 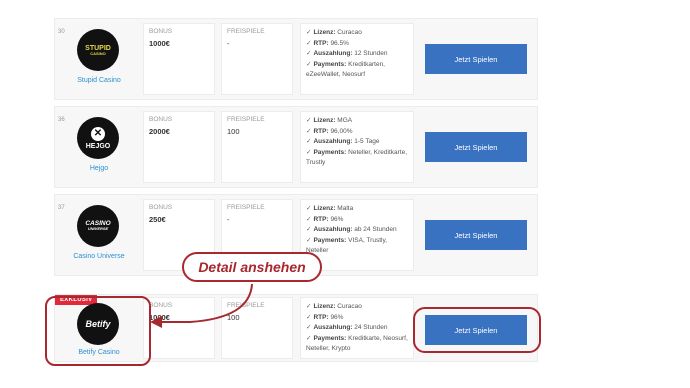 What do you see at coordinates (201, 305) in the screenshot?
I see `annotation-arrow` at bounding box center [201, 305].